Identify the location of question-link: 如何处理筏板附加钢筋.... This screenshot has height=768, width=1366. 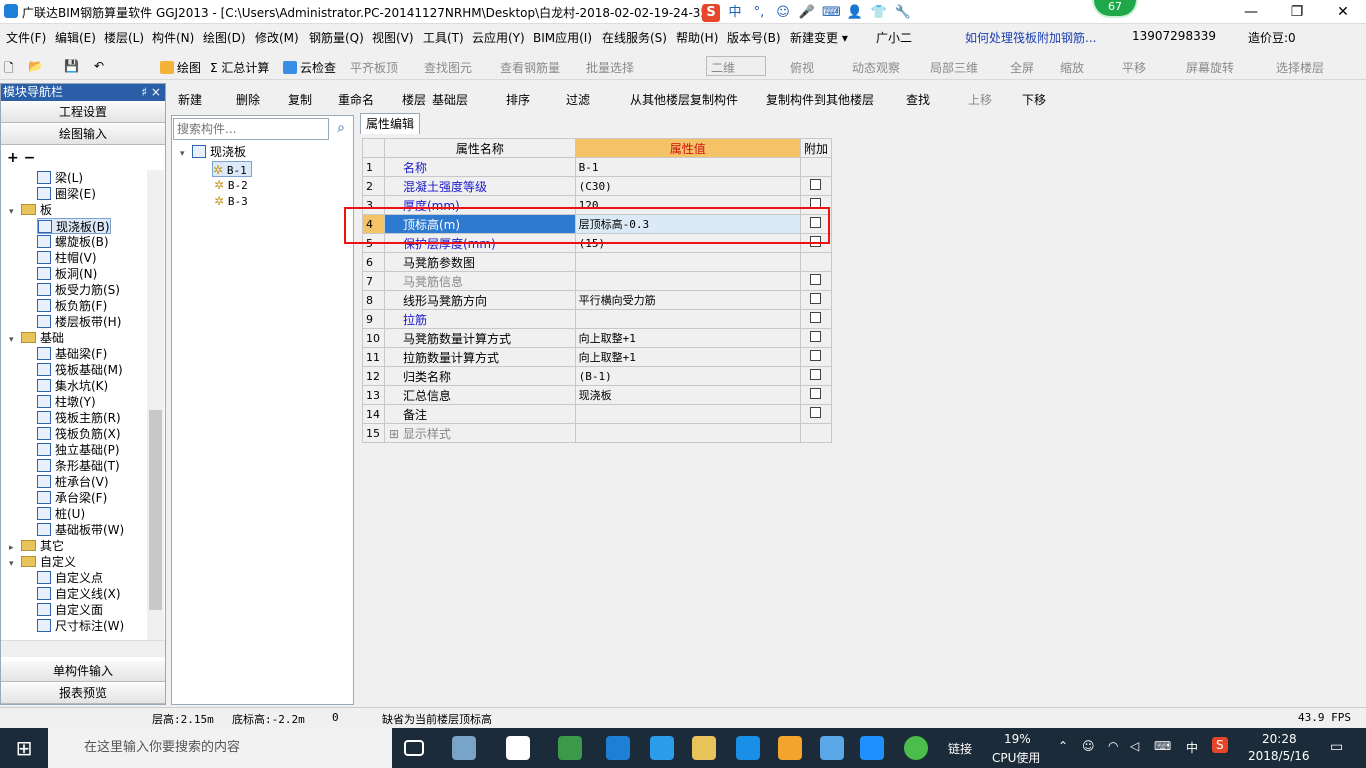
(1030, 37).